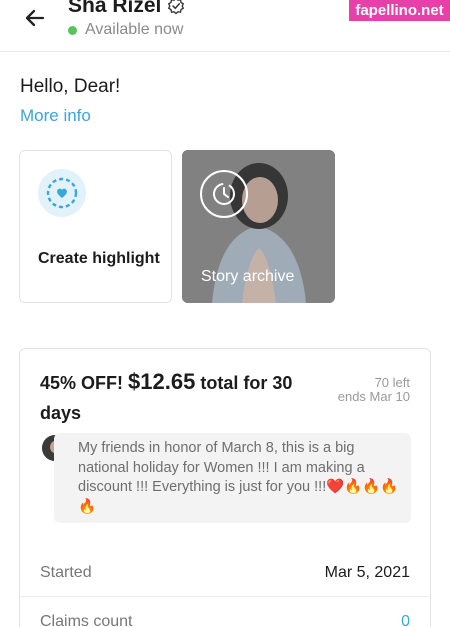 Image resolution: width=450 pixels, height=627 pixels. I want to click on offer-end-date: ends Mar 10, so click(373, 396).